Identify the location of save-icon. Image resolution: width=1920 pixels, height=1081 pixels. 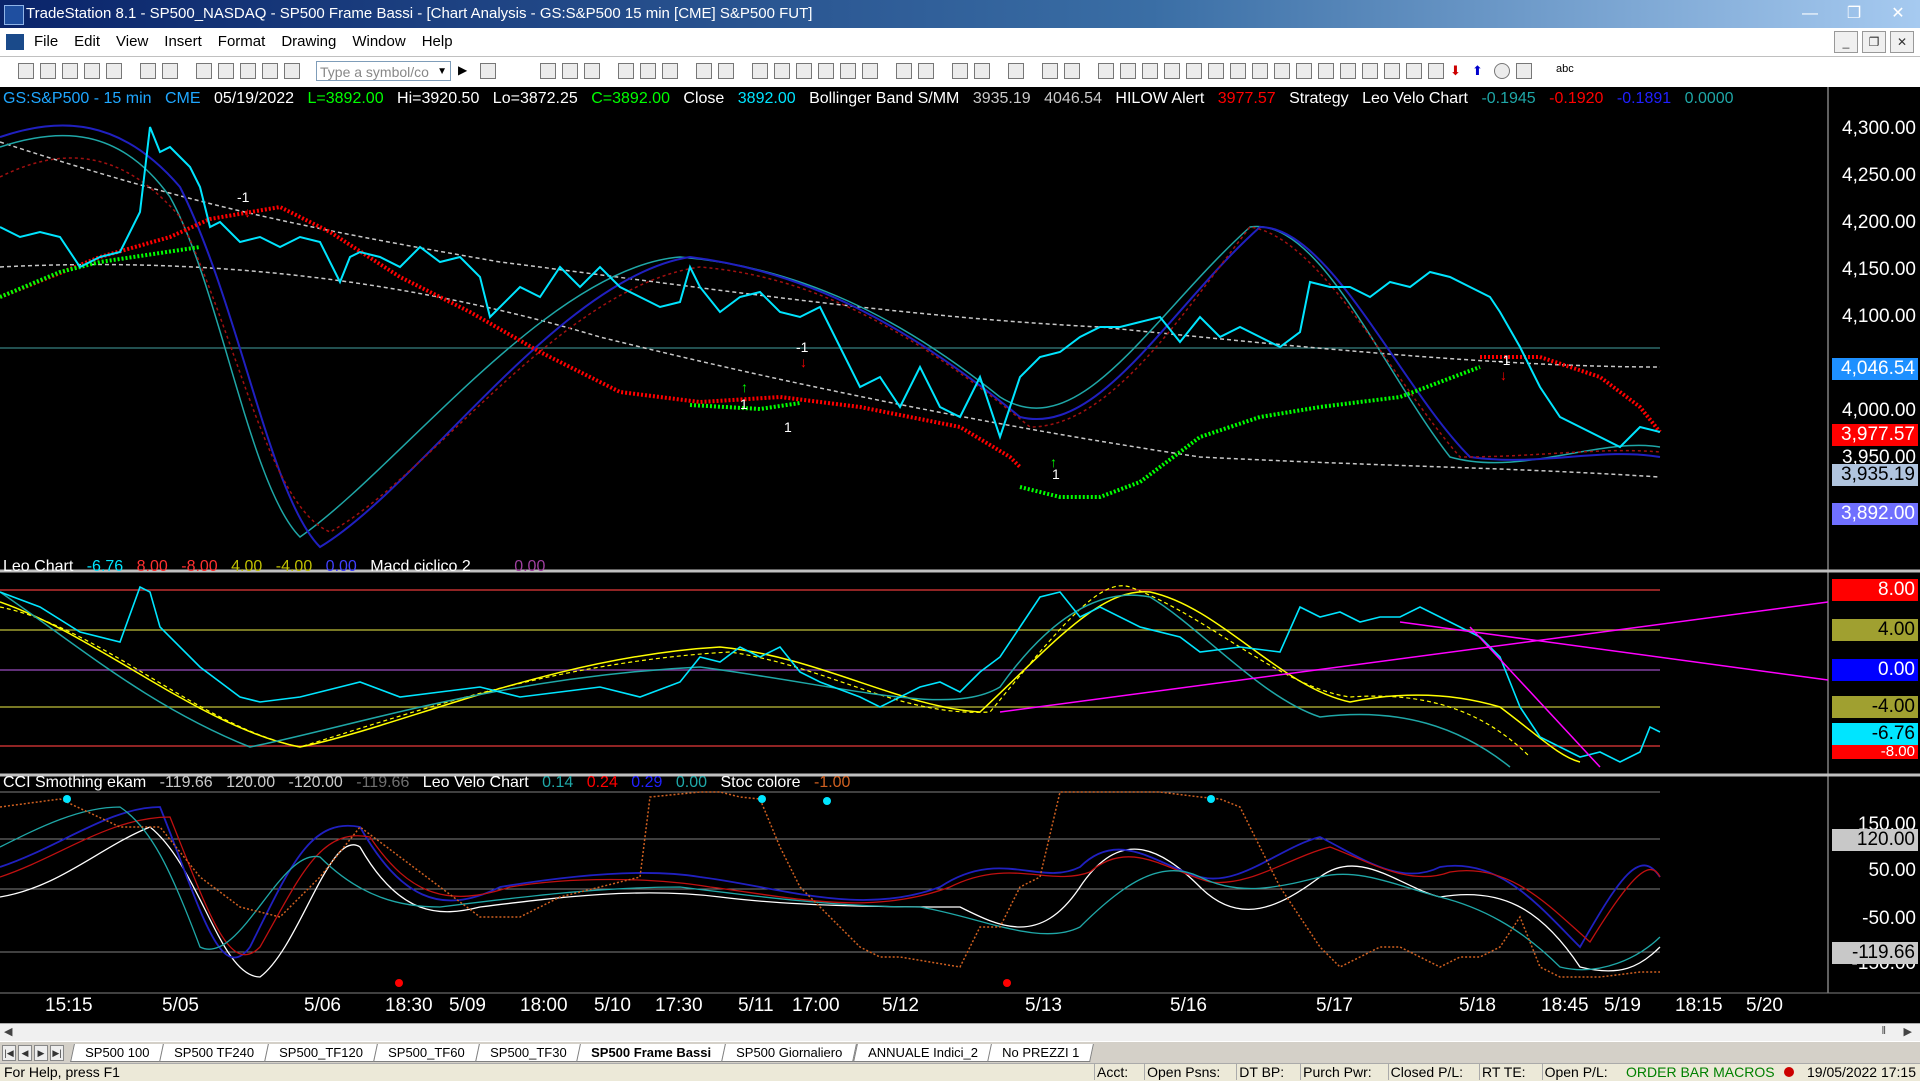
(114, 71).